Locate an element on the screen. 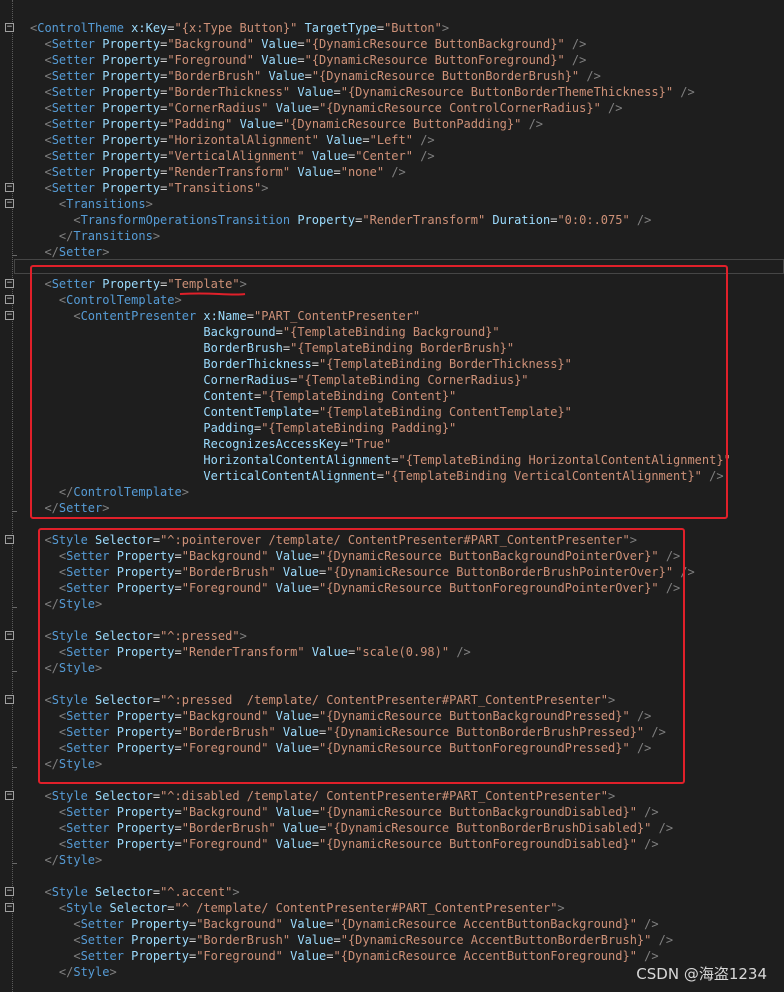  code-token: "{DynamicResource ButtonForeground}" is located at coordinates (434, 60).